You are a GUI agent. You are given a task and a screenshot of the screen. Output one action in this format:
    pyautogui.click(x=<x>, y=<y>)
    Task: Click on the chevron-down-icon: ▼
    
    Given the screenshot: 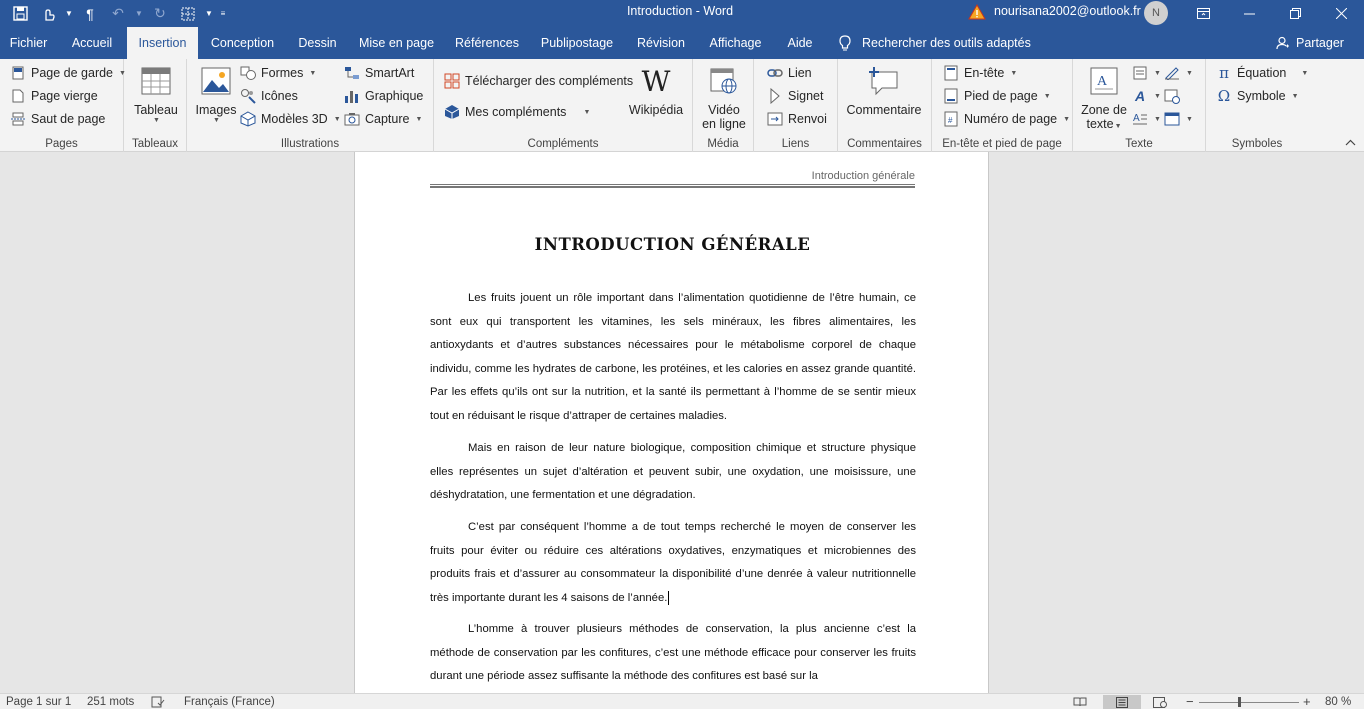 What is the action you would take?
    pyautogui.click(x=1295, y=96)
    